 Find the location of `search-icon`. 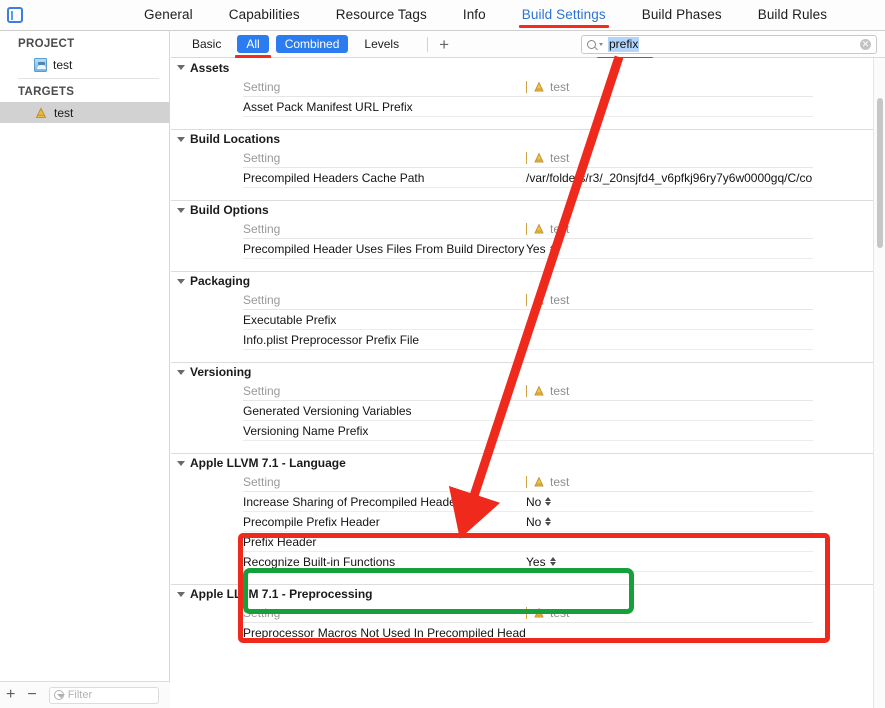

search-icon is located at coordinates (591, 44).